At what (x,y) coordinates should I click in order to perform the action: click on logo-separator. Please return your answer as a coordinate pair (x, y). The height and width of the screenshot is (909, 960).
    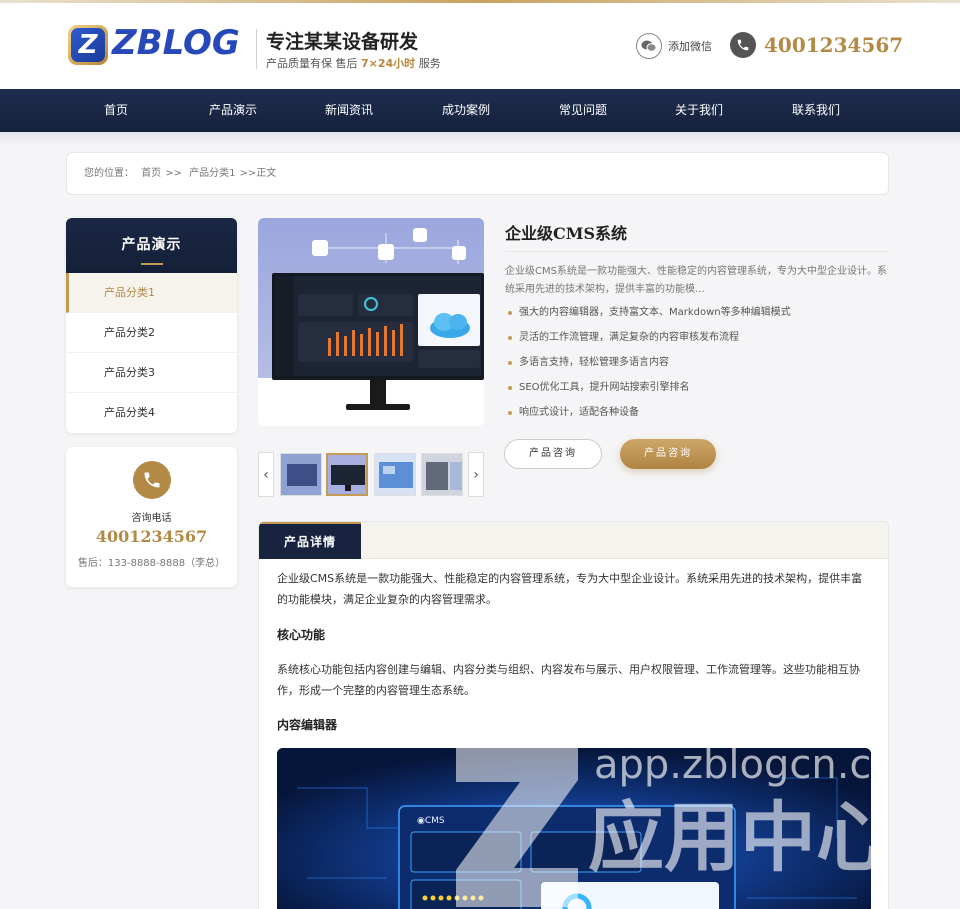
    Looking at the image, I should click on (256, 49).